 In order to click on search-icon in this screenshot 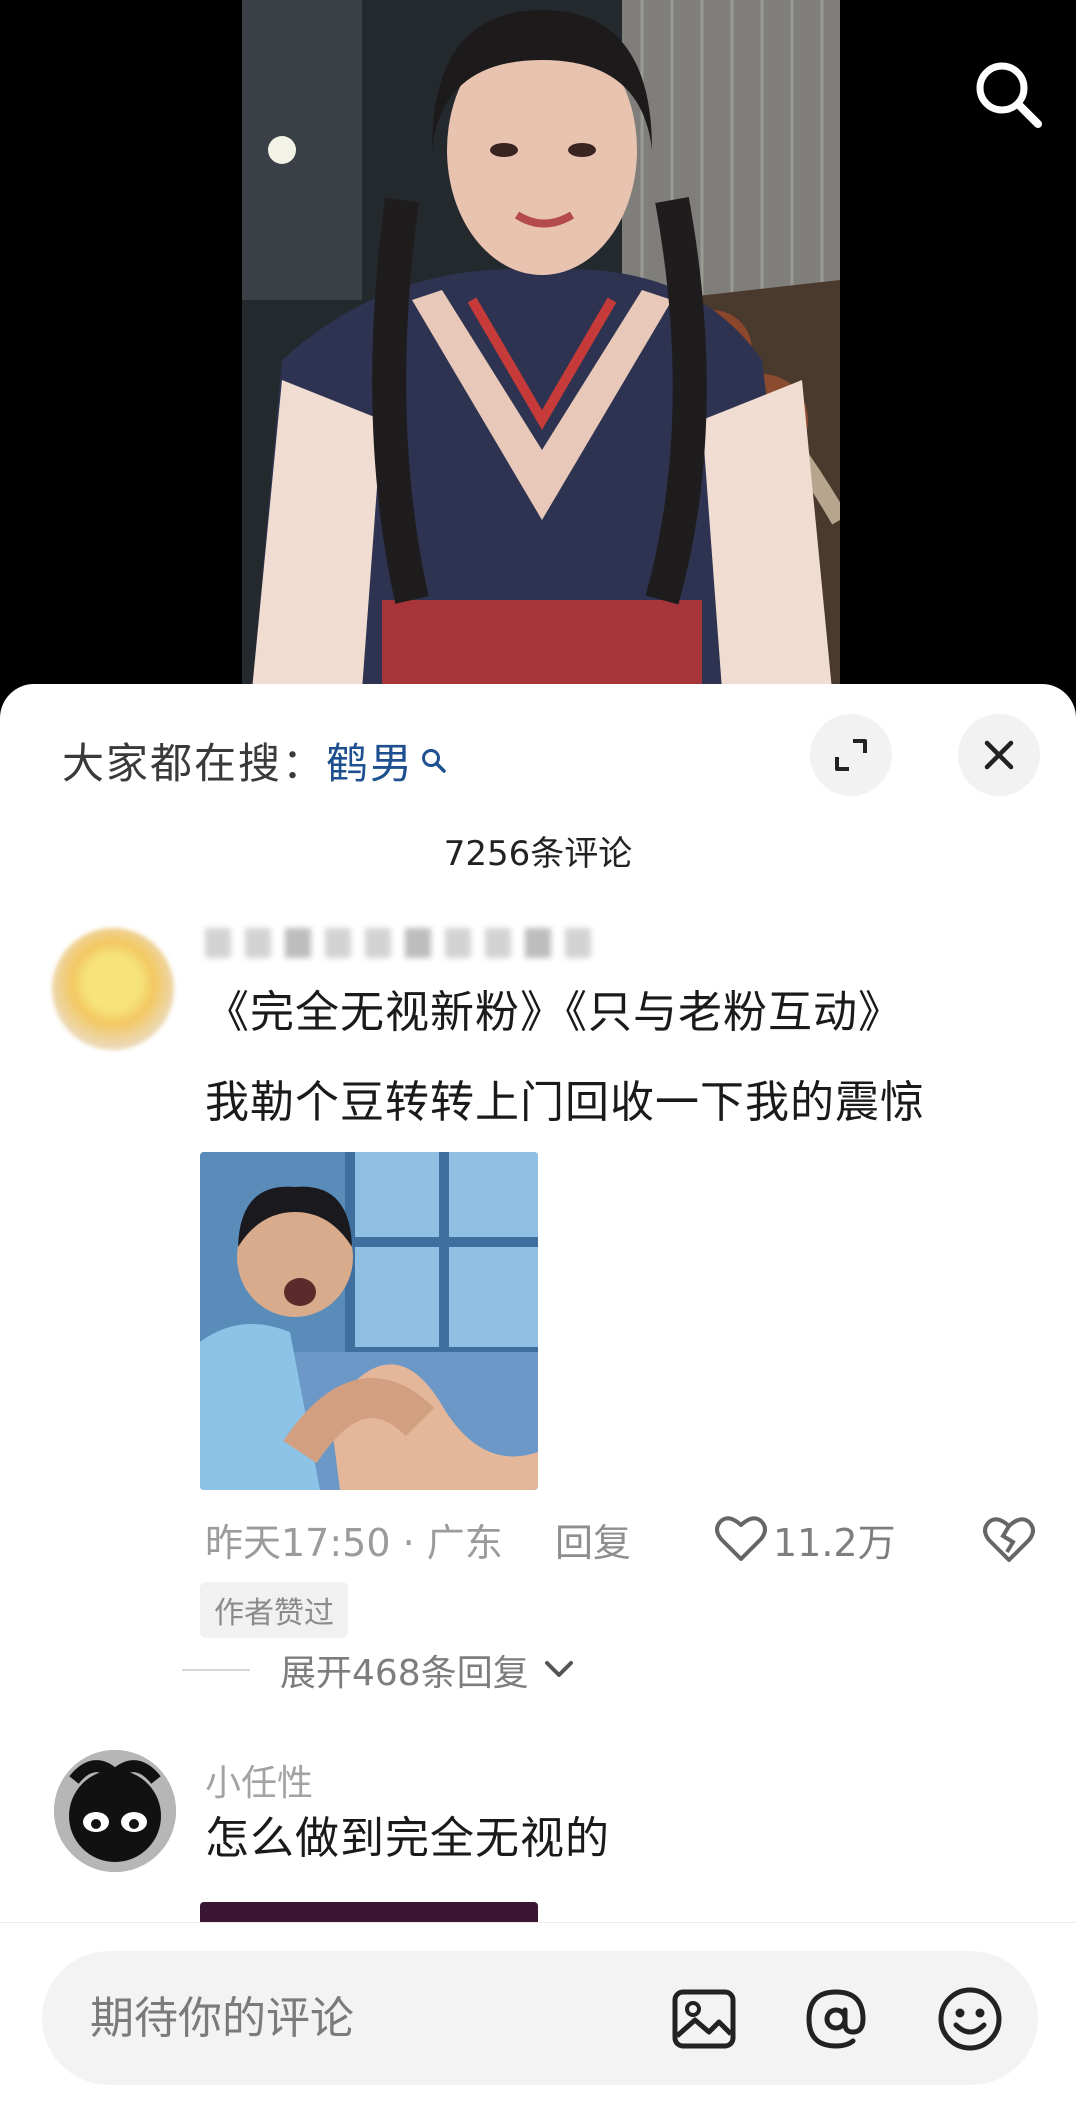, I will do `click(1009, 95)`.